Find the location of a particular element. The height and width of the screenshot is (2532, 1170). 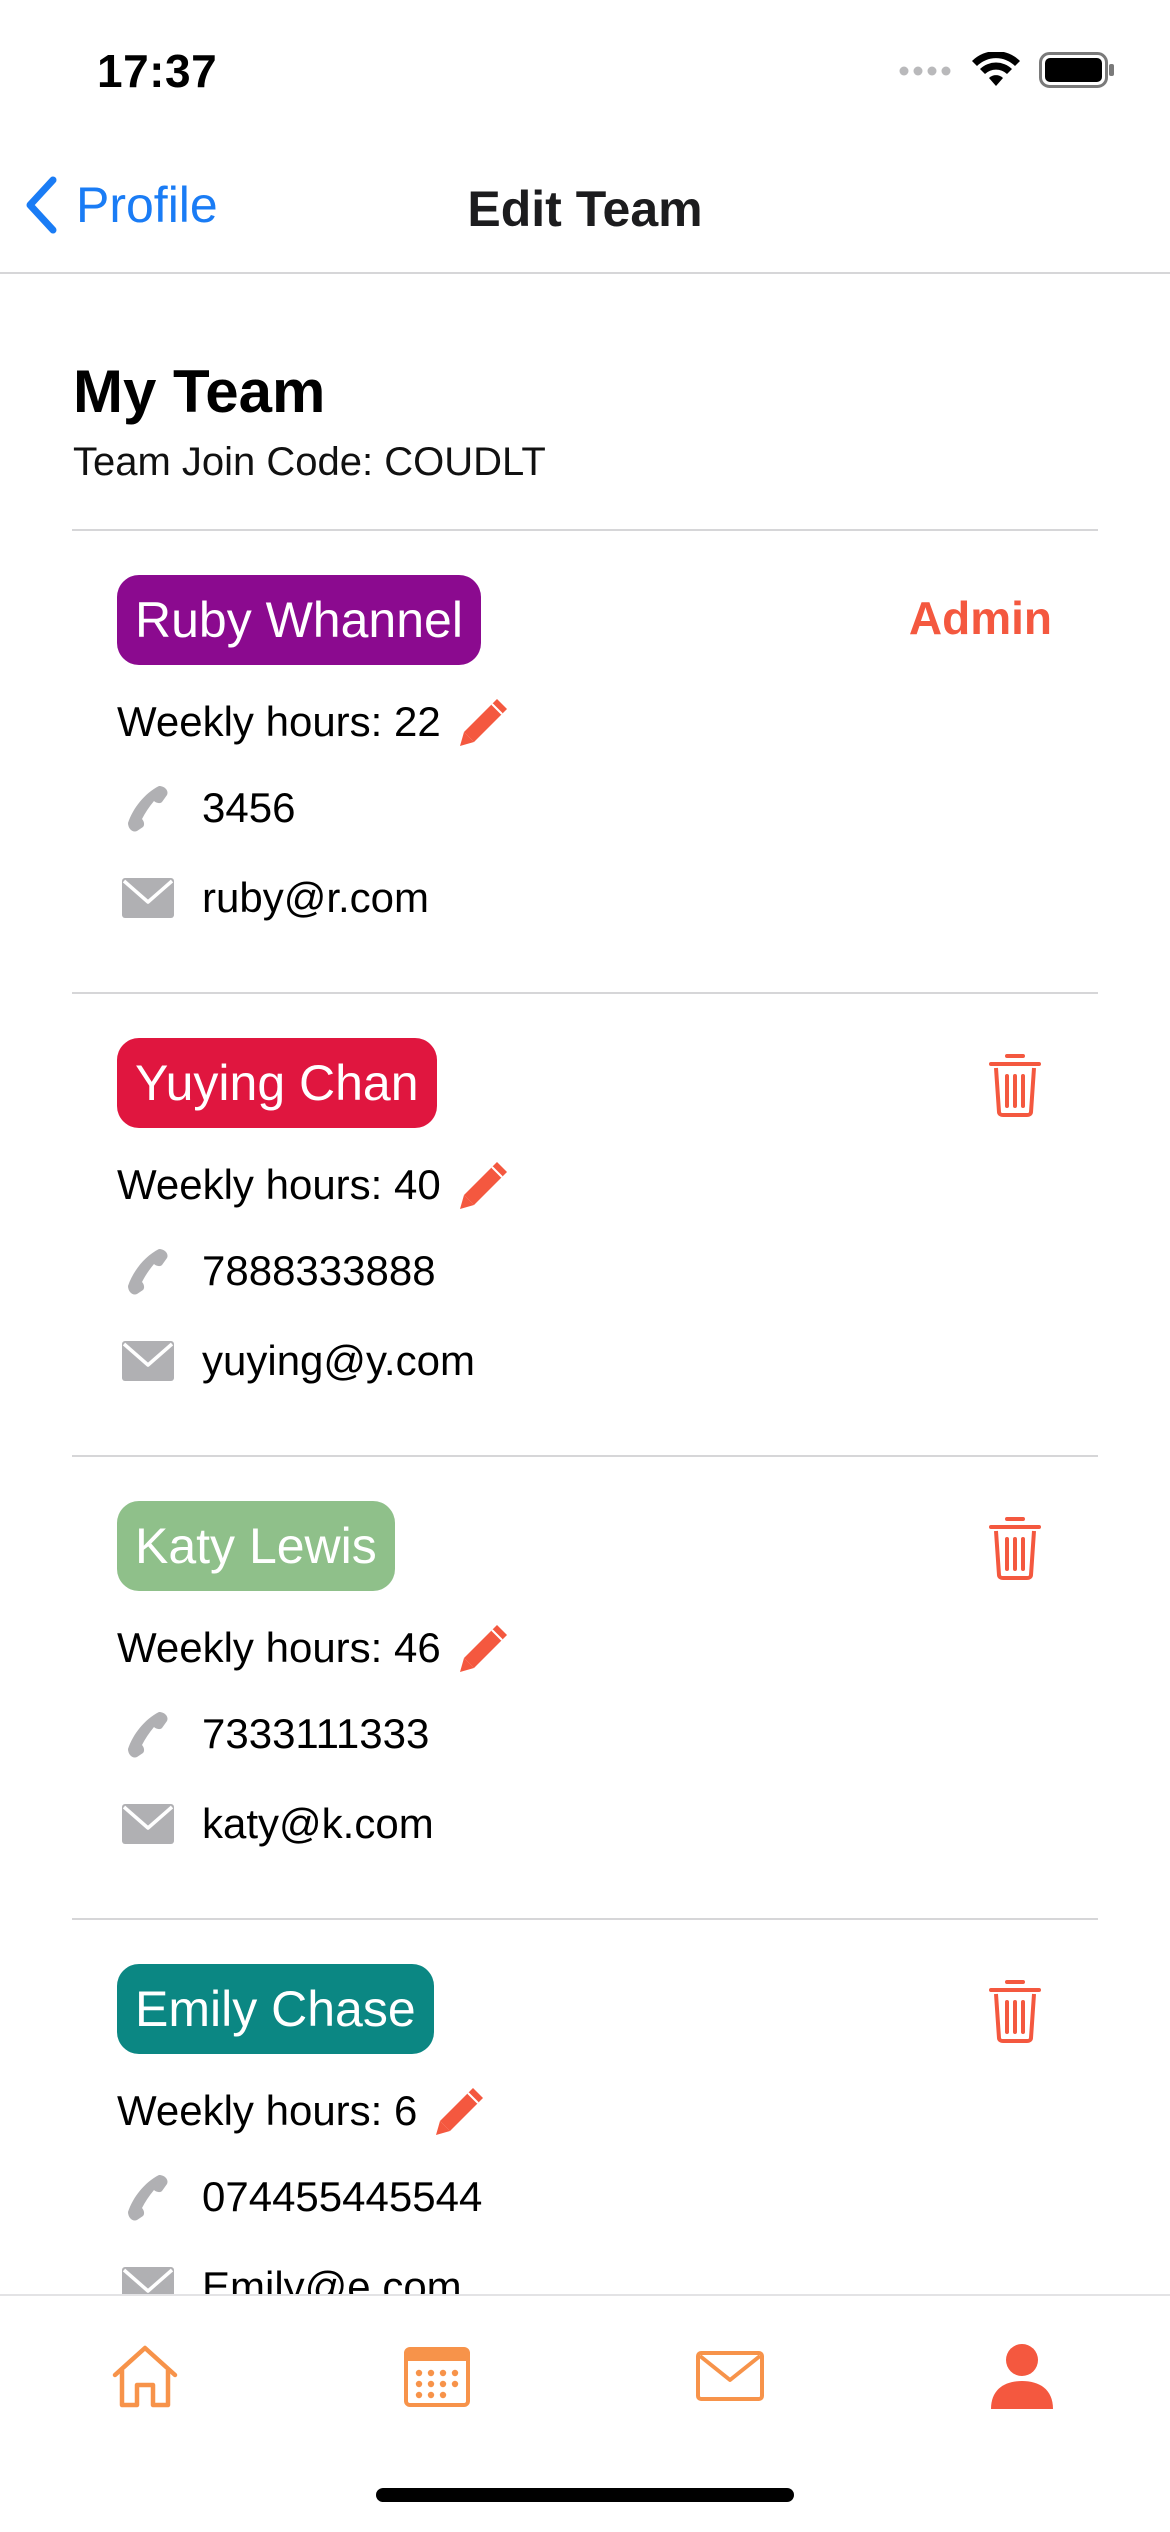

member-name-chip: Katy Lewis is located at coordinates (256, 1546).